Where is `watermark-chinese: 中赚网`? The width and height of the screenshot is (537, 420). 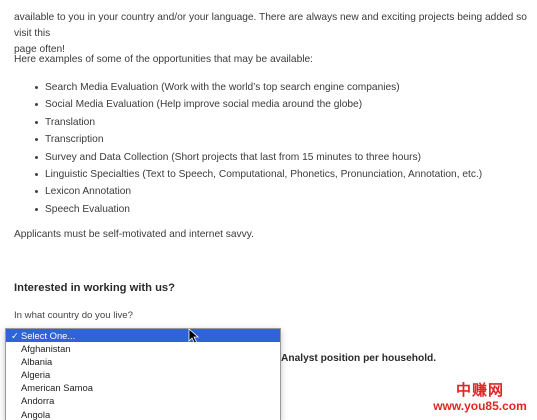
watermark-chinese: 中赚网 is located at coordinates (479, 390).